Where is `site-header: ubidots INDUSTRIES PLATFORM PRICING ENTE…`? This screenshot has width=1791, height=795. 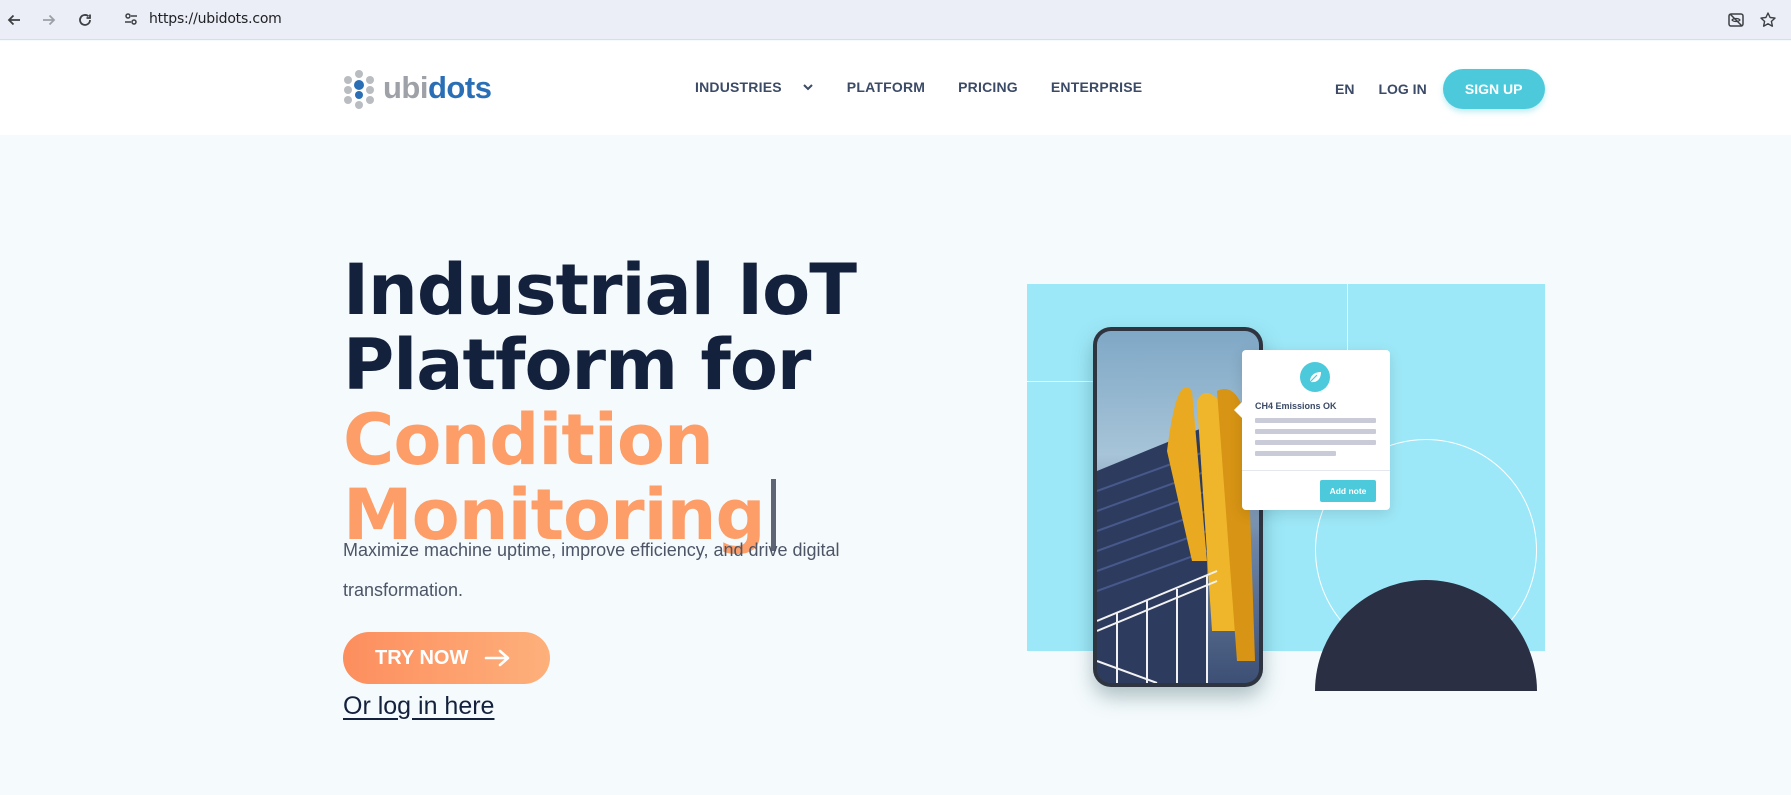 site-header: ubidots INDUSTRIES PLATFORM PRICING ENTE… is located at coordinates (895, 88).